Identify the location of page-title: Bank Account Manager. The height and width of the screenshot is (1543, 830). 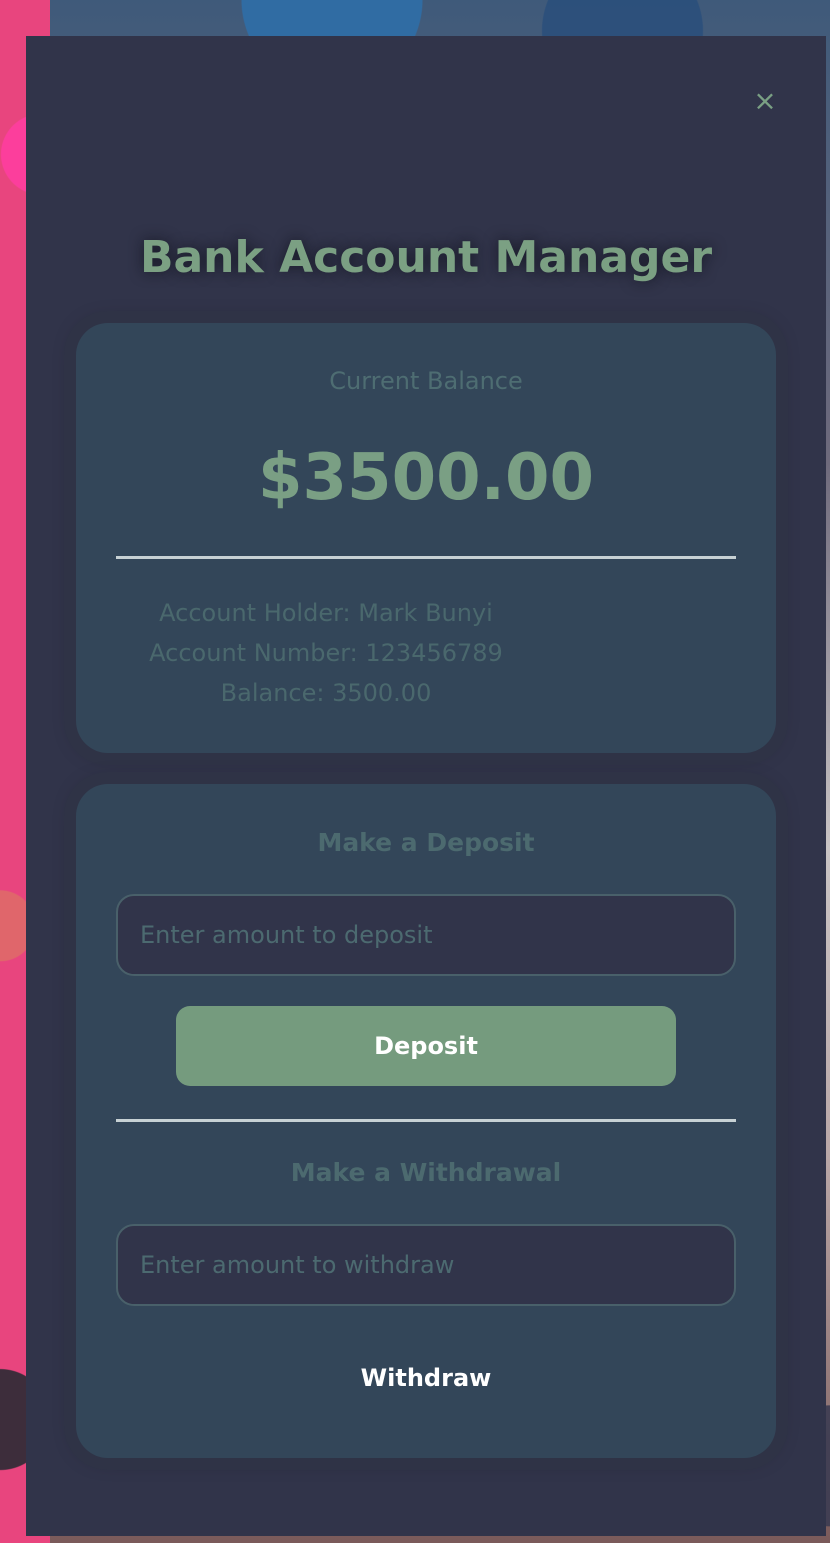
(426, 257).